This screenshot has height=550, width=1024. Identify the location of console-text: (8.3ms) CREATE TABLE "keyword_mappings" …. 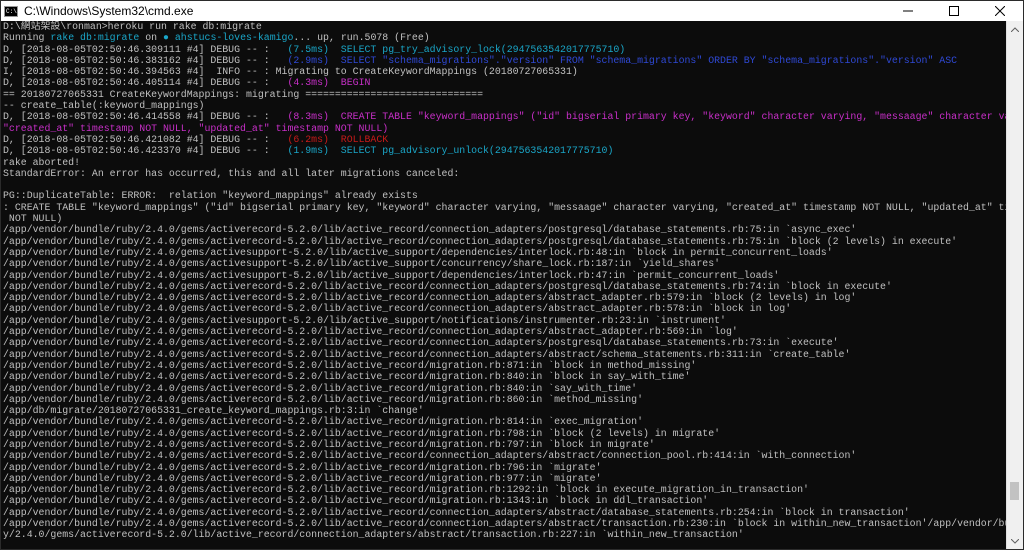
(648, 117).